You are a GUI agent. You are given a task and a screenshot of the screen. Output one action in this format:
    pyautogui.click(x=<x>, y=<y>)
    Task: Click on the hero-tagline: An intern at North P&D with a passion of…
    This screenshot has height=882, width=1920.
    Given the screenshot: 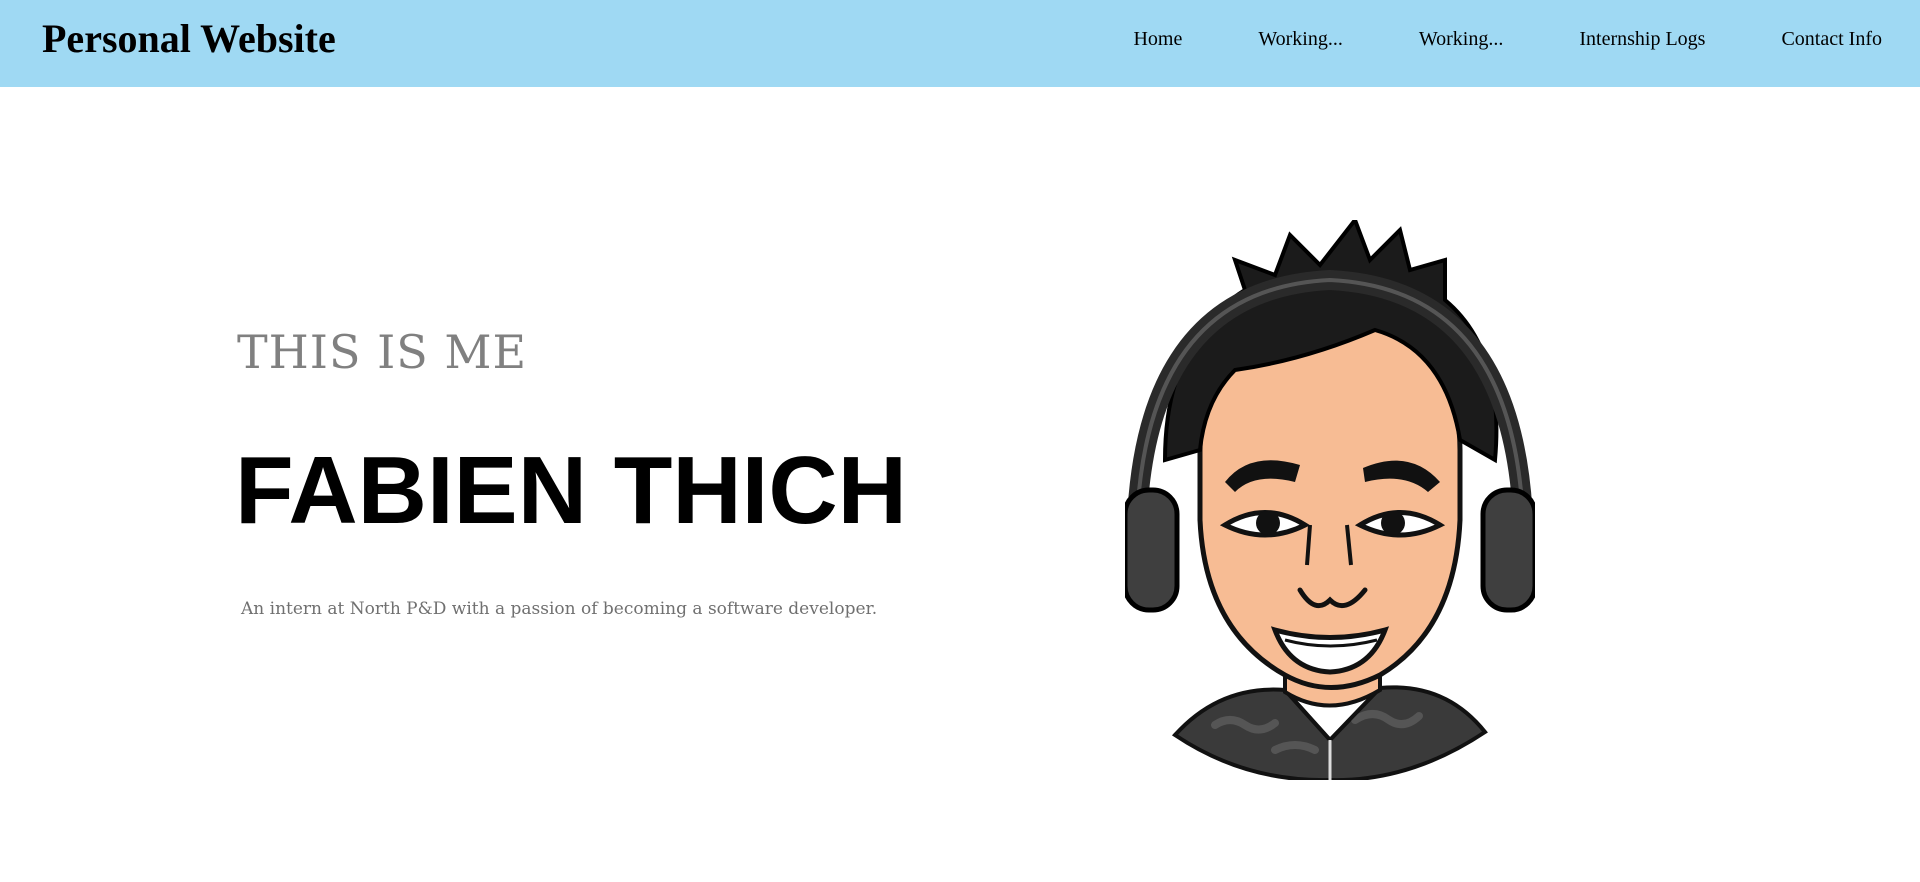 What is the action you would take?
    pyautogui.click(x=559, y=609)
    